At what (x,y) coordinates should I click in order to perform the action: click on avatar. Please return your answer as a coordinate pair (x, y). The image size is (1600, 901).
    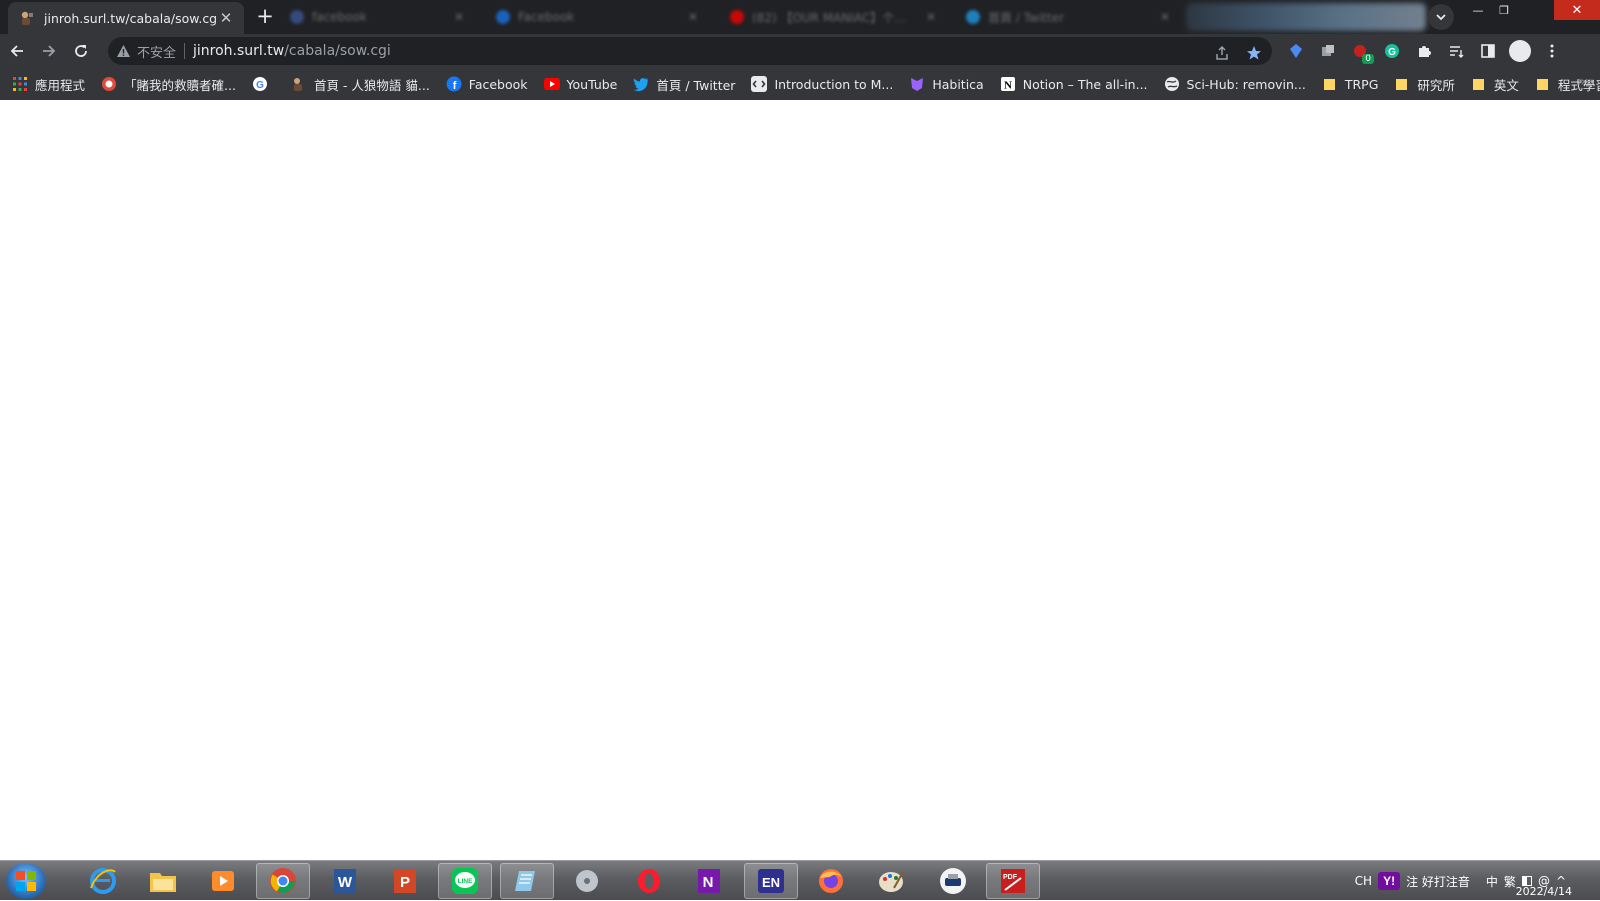
    Looking at the image, I should click on (1520, 51).